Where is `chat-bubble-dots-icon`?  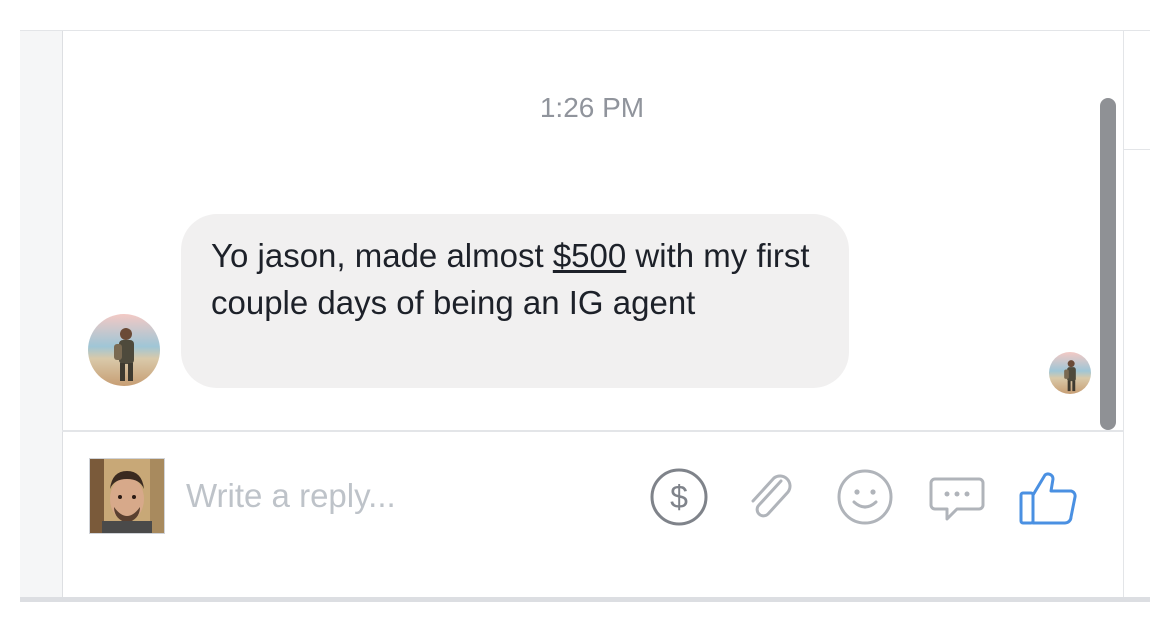 chat-bubble-dots-icon is located at coordinates (957, 497).